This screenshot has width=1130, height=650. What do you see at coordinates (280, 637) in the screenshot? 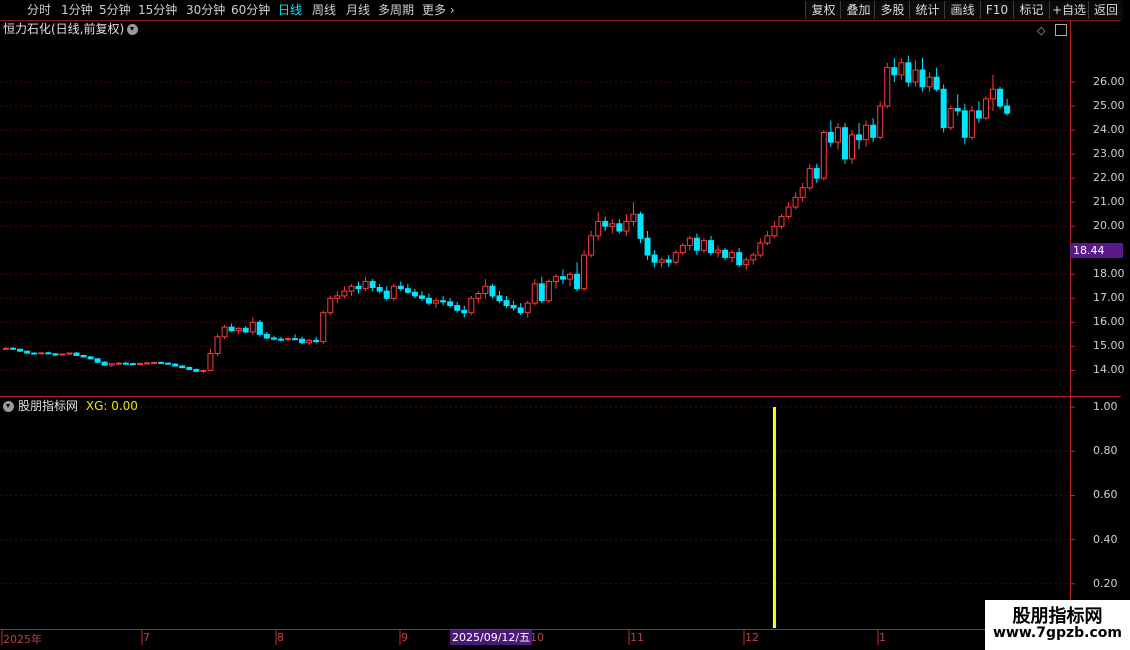
I see `x-axis-label: 8` at bounding box center [280, 637].